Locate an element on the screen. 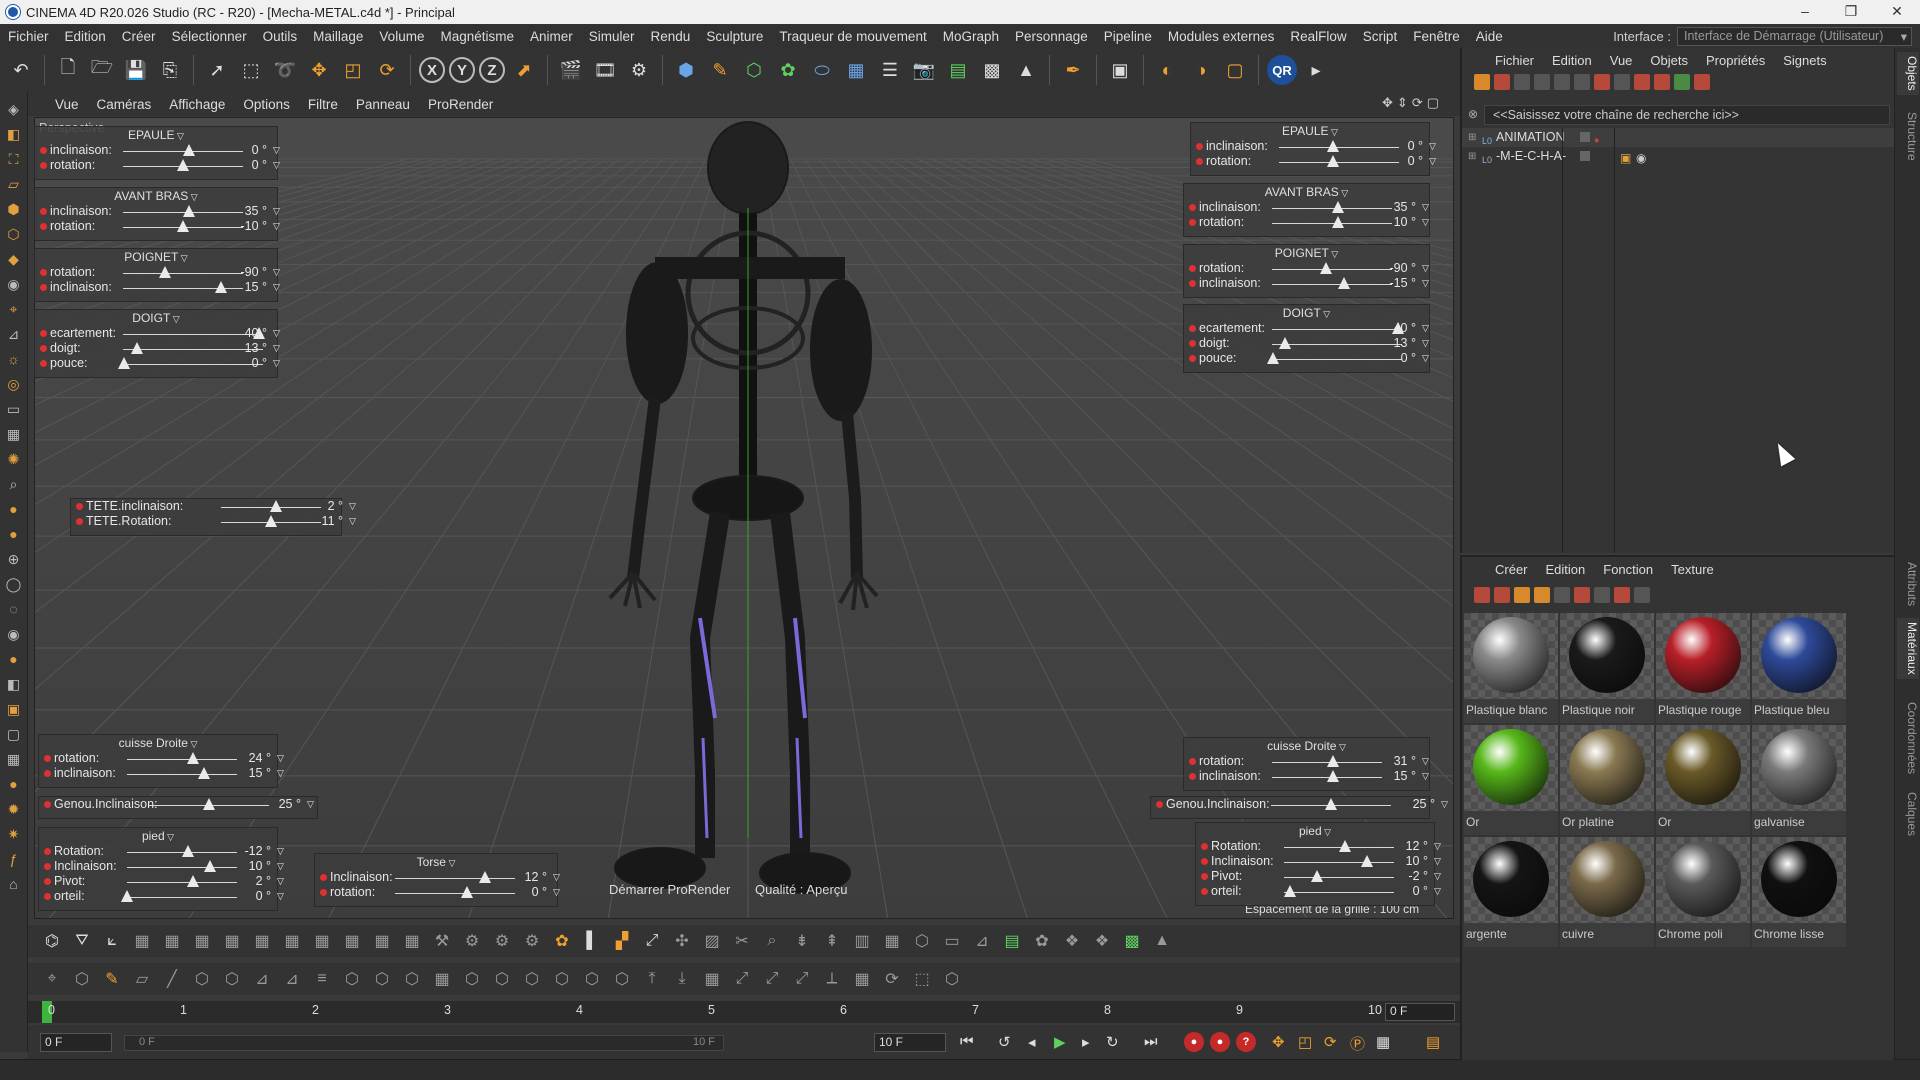 This screenshot has height=1080, width=1920. modeling-tool-icon: ⤓ is located at coordinates (682, 979).